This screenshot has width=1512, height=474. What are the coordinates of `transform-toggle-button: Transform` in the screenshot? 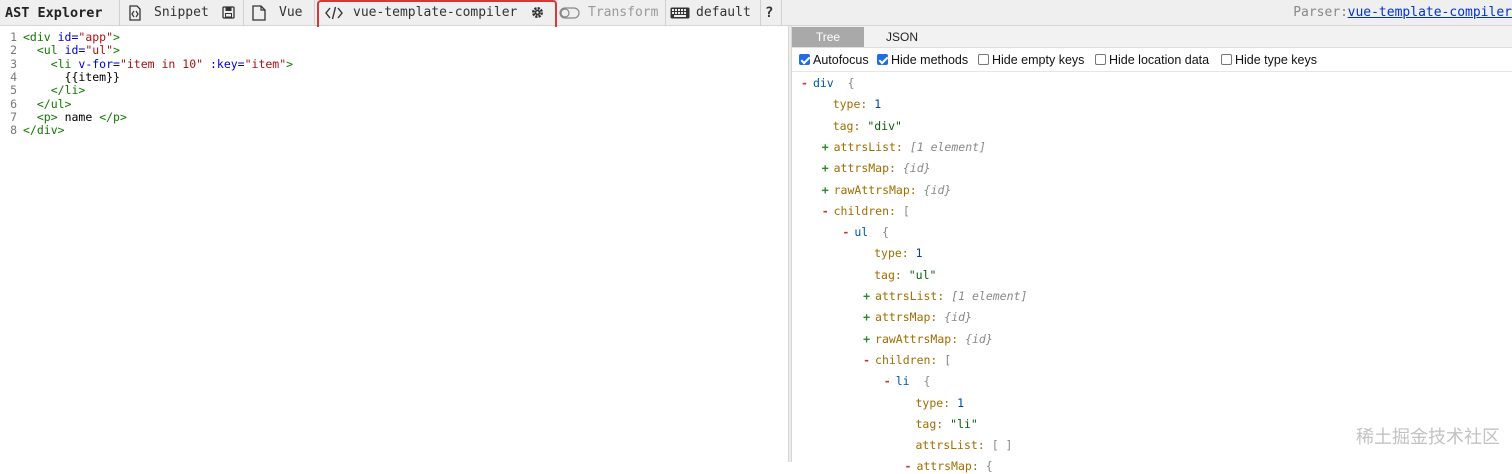 It's located at (610, 13).